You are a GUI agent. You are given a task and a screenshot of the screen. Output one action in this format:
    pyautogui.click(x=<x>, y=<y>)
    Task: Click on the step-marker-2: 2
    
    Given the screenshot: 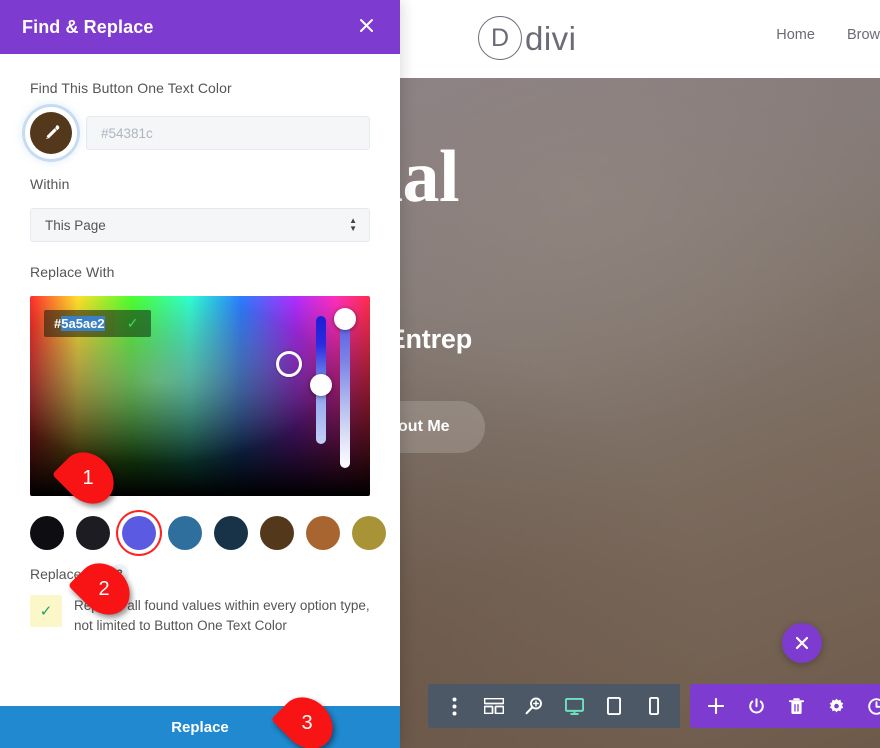 What is the action you would take?
    pyautogui.click(x=104, y=589)
    